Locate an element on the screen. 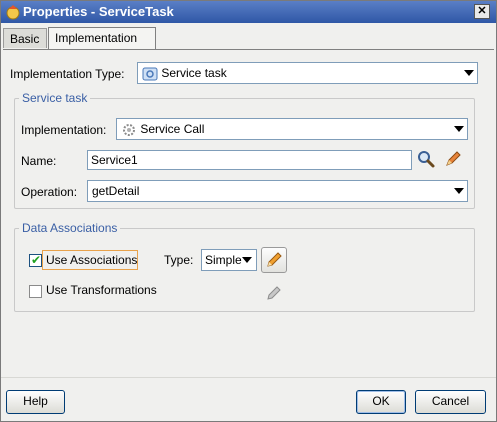  implementation-type-label: Implementation Type: is located at coordinates (67, 74).